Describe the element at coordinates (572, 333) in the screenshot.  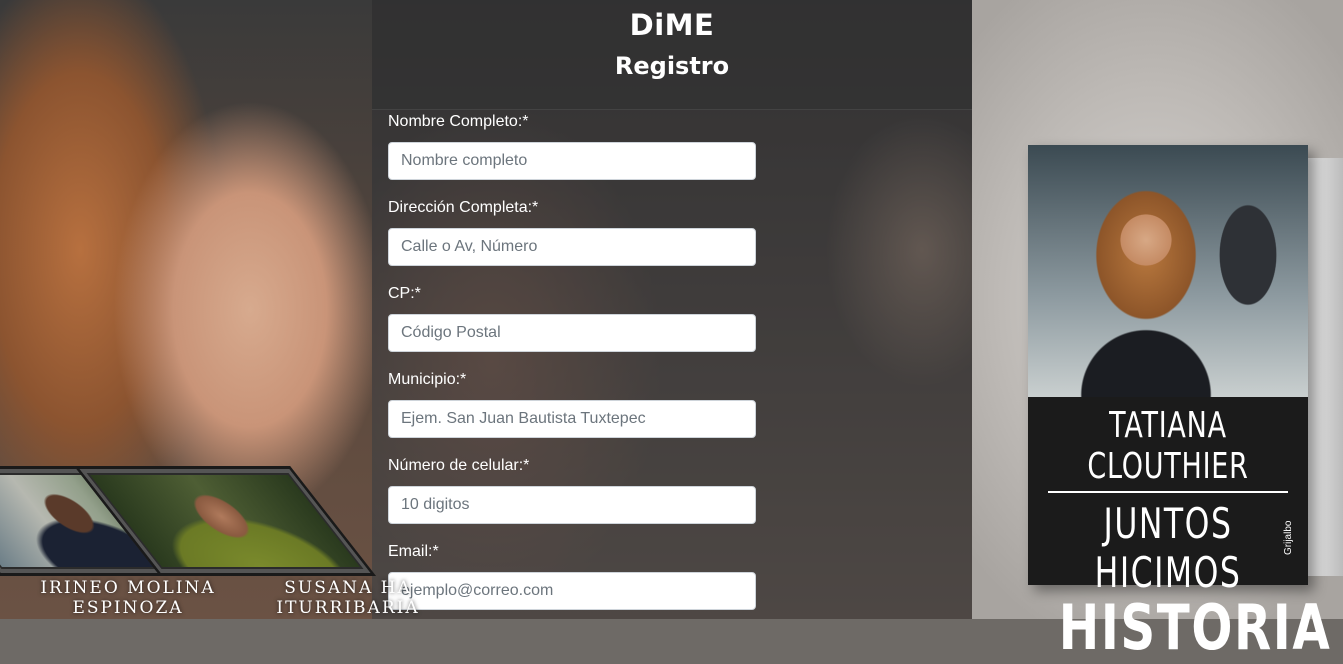
I see `postal-code-input` at that location.